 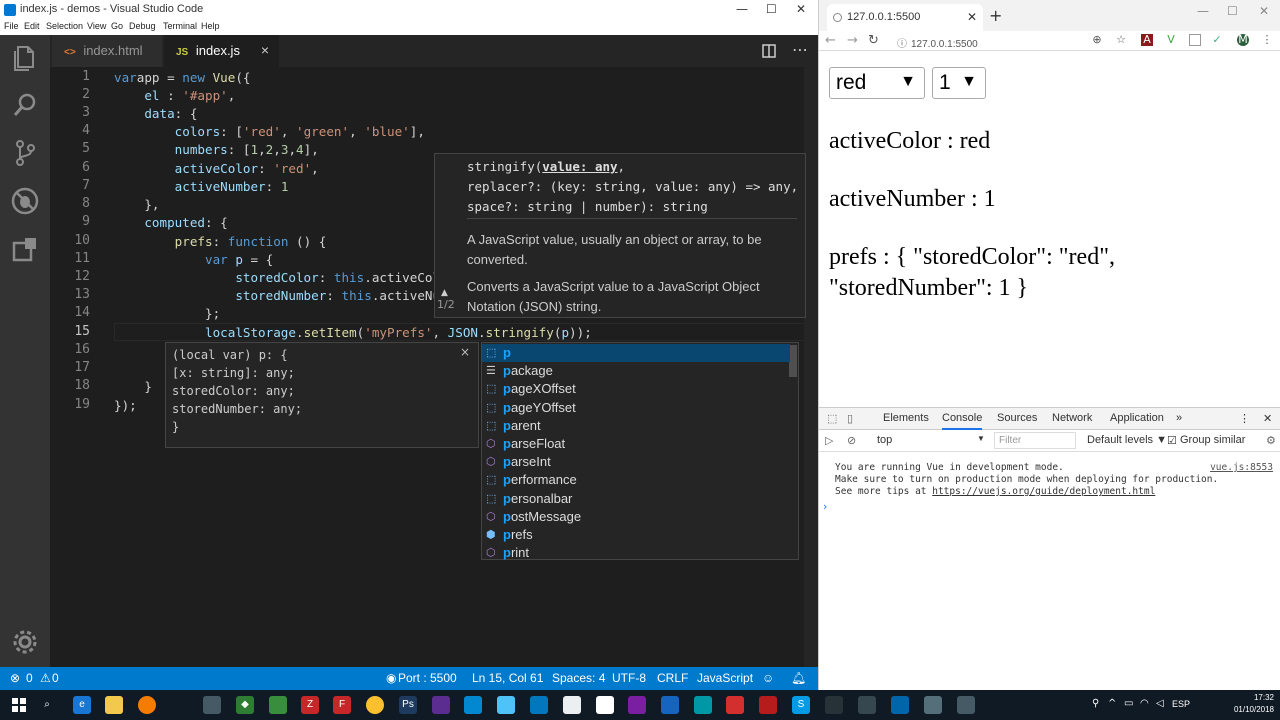 I want to click on split-editor-icon, so click(x=769, y=51).